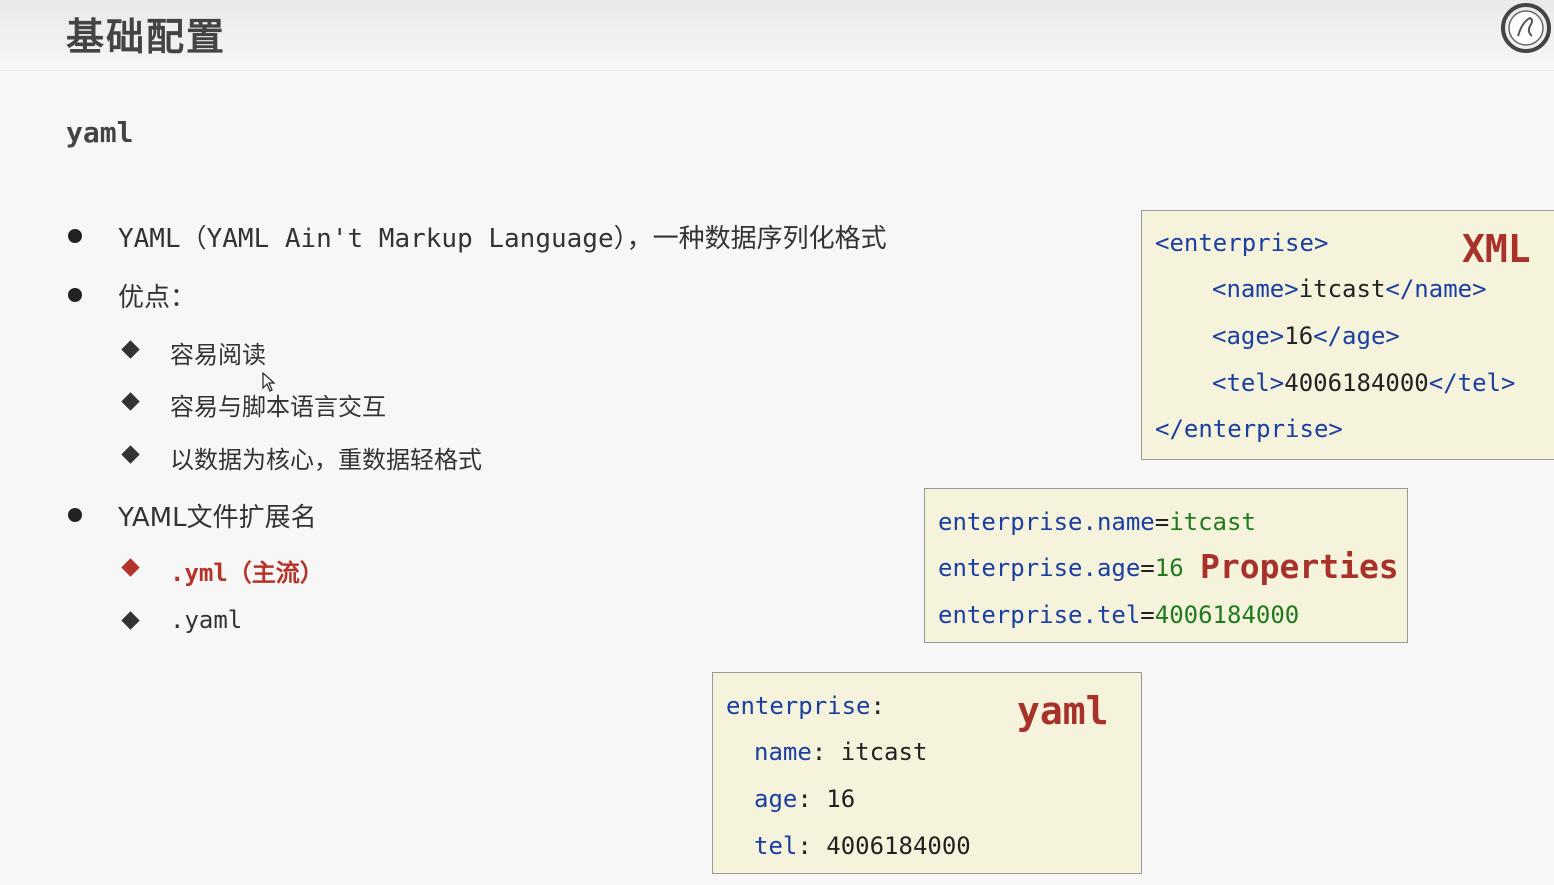 Image resolution: width=1554 pixels, height=885 pixels. I want to click on xml-tag: <tel>, so click(1248, 383).